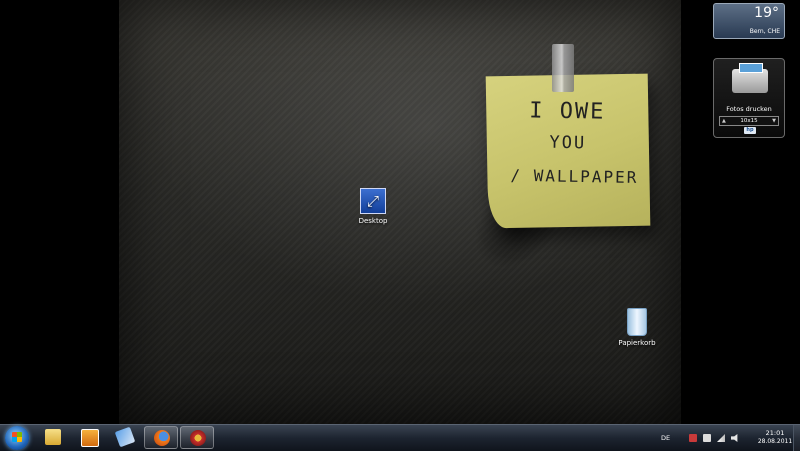 The image size is (800, 451). I want to click on weather-location: Bern, CHE, so click(764, 31).